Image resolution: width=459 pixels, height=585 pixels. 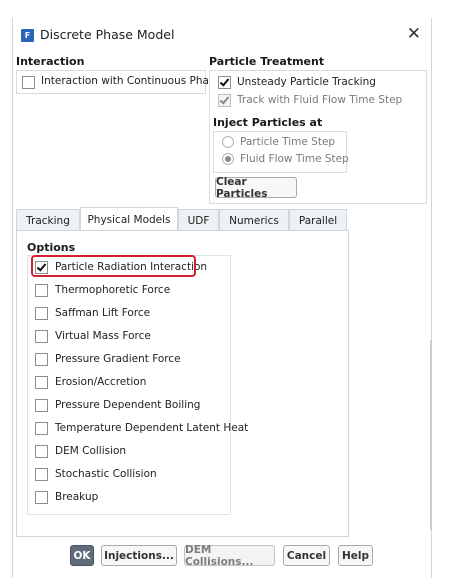 I want to click on fluent-app-icon: F, so click(x=27, y=35).